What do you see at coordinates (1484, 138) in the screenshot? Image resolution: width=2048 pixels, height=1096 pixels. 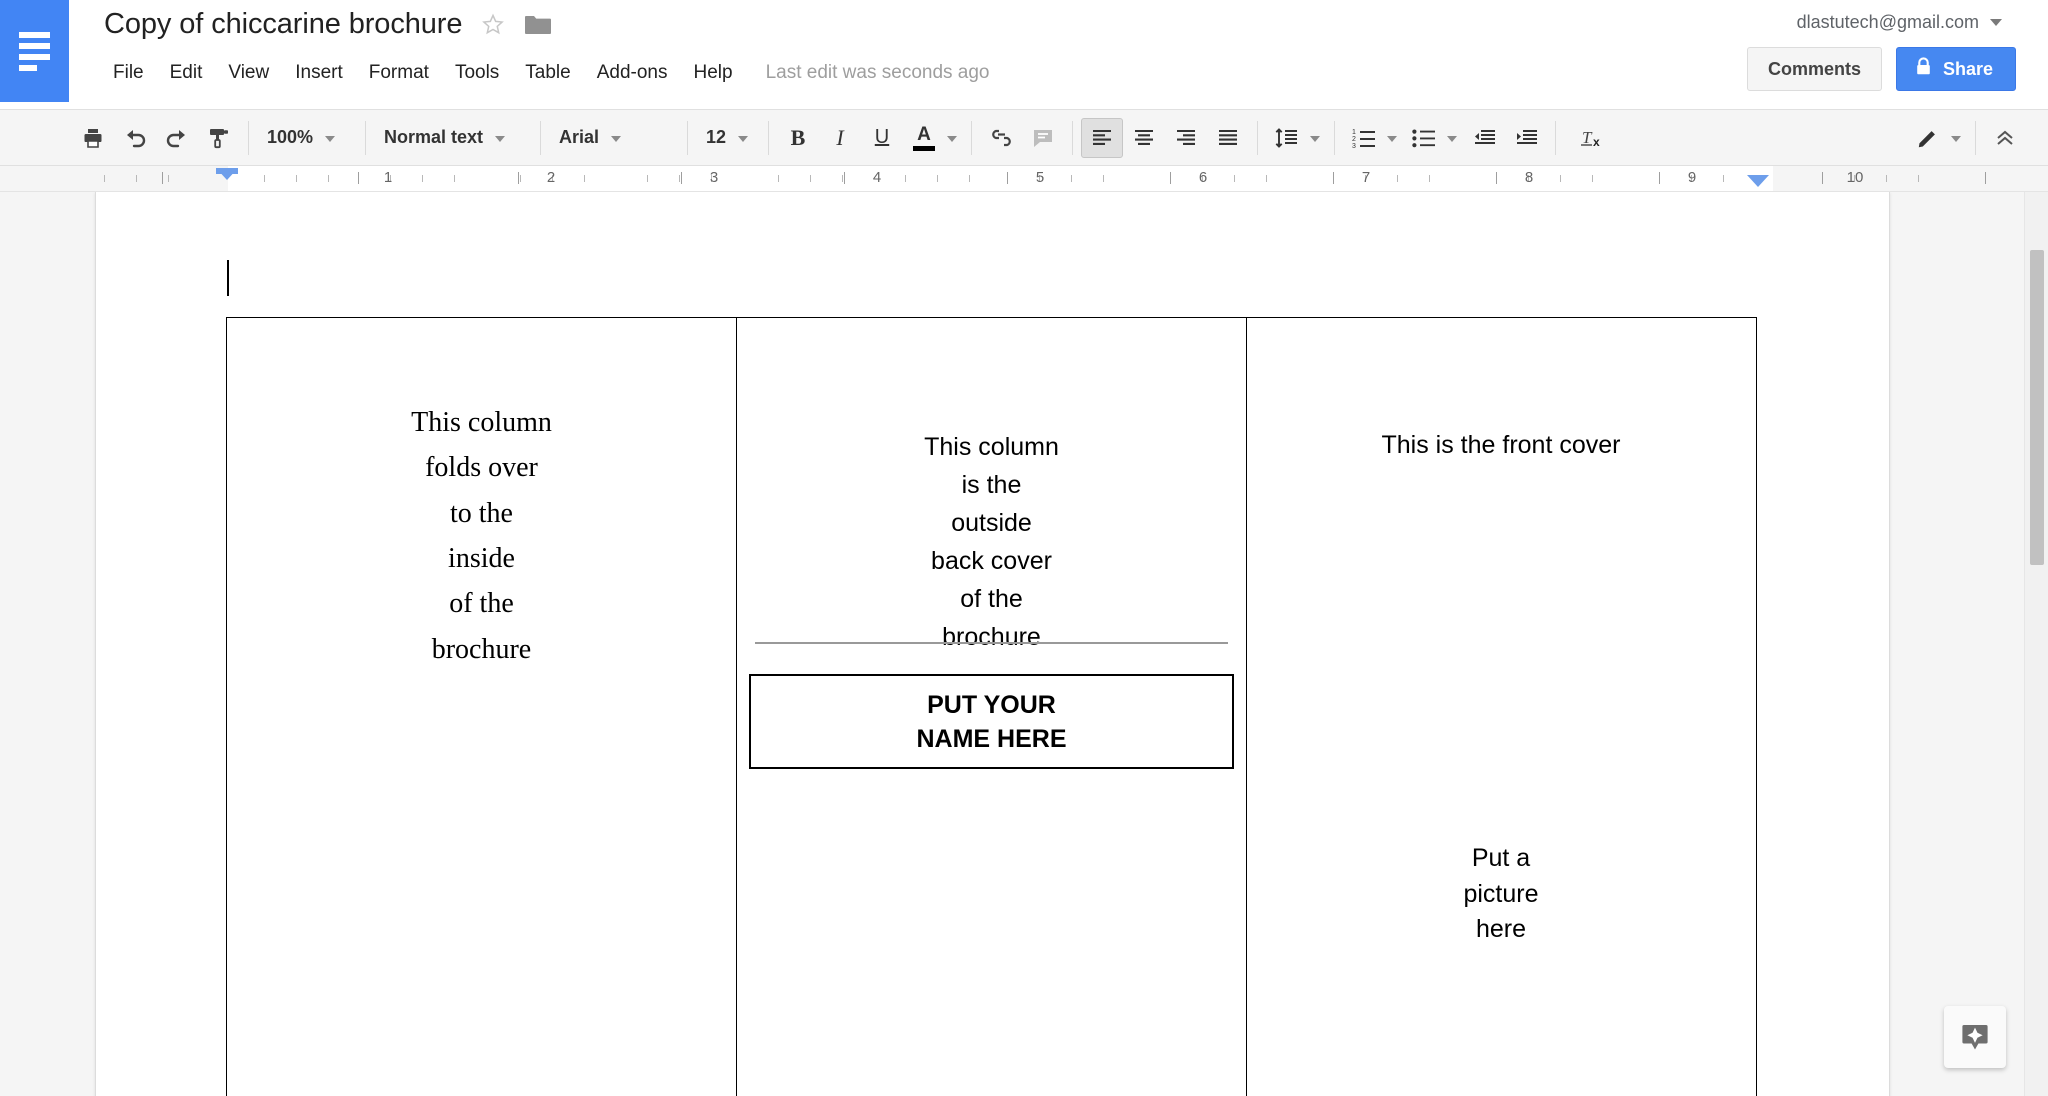 I see `decrease-indent-button` at bounding box center [1484, 138].